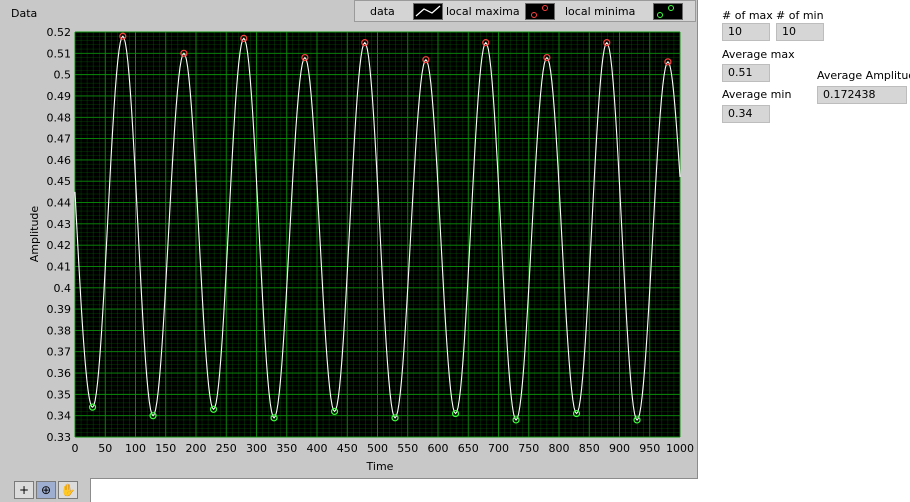 This screenshot has width=910, height=502. I want to click on average-min-indicator: 0.34, so click(746, 114).